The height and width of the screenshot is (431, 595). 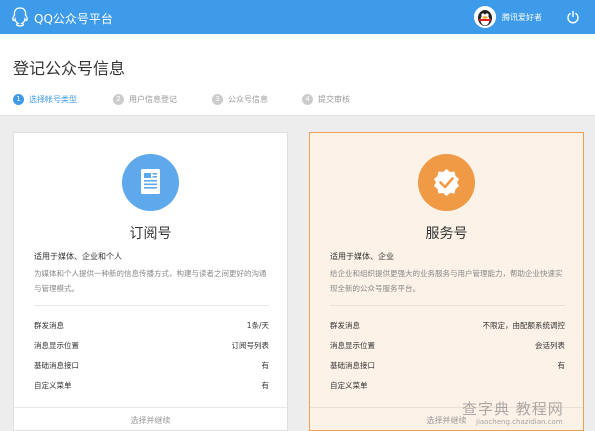 What do you see at coordinates (573, 17) in the screenshot?
I see `power-icon` at bounding box center [573, 17].